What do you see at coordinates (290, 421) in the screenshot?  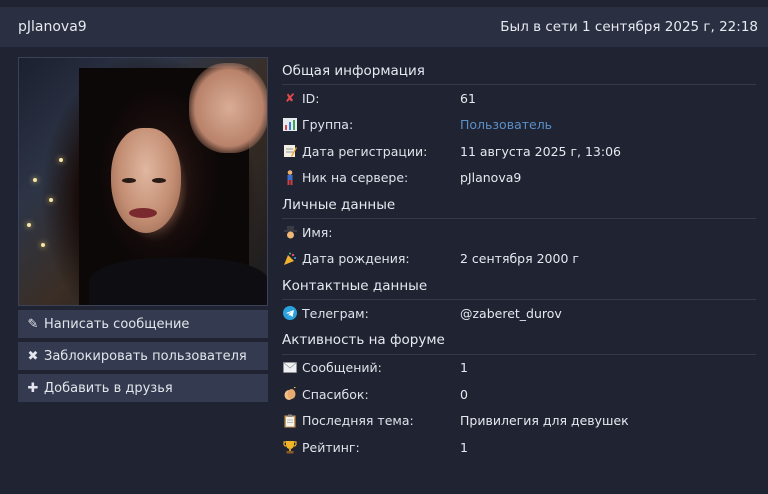 I see `clipboard-icon` at bounding box center [290, 421].